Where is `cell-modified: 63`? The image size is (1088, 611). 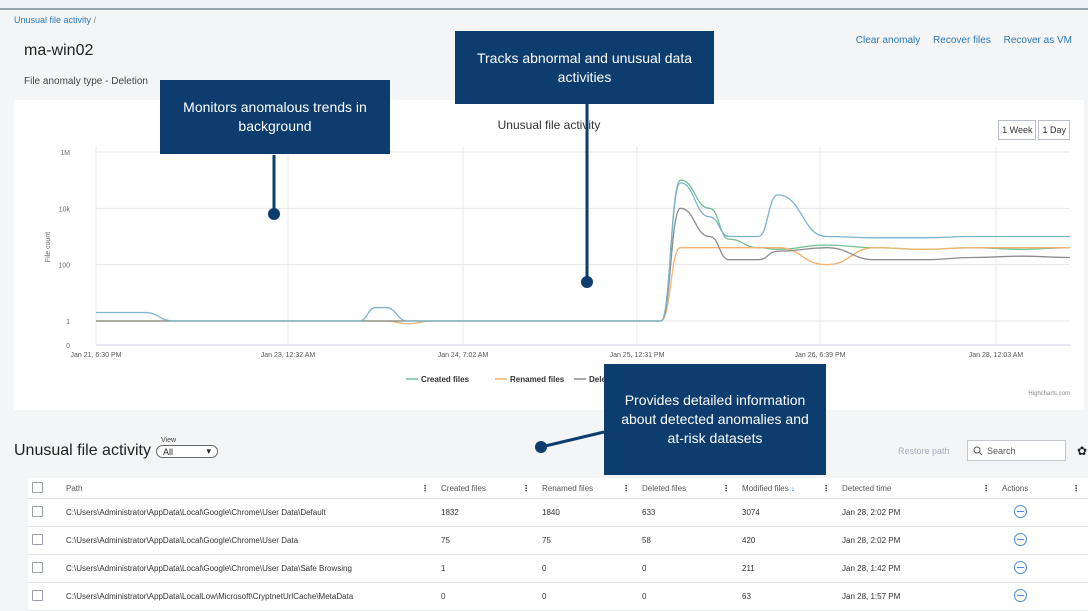
cell-modified: 63 is located at coordinates (788, 596).